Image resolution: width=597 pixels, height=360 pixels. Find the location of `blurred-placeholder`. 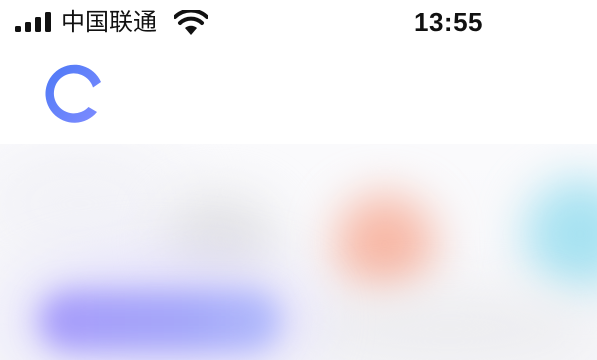

blurred-placeholder is located at coordinates (90, 204).